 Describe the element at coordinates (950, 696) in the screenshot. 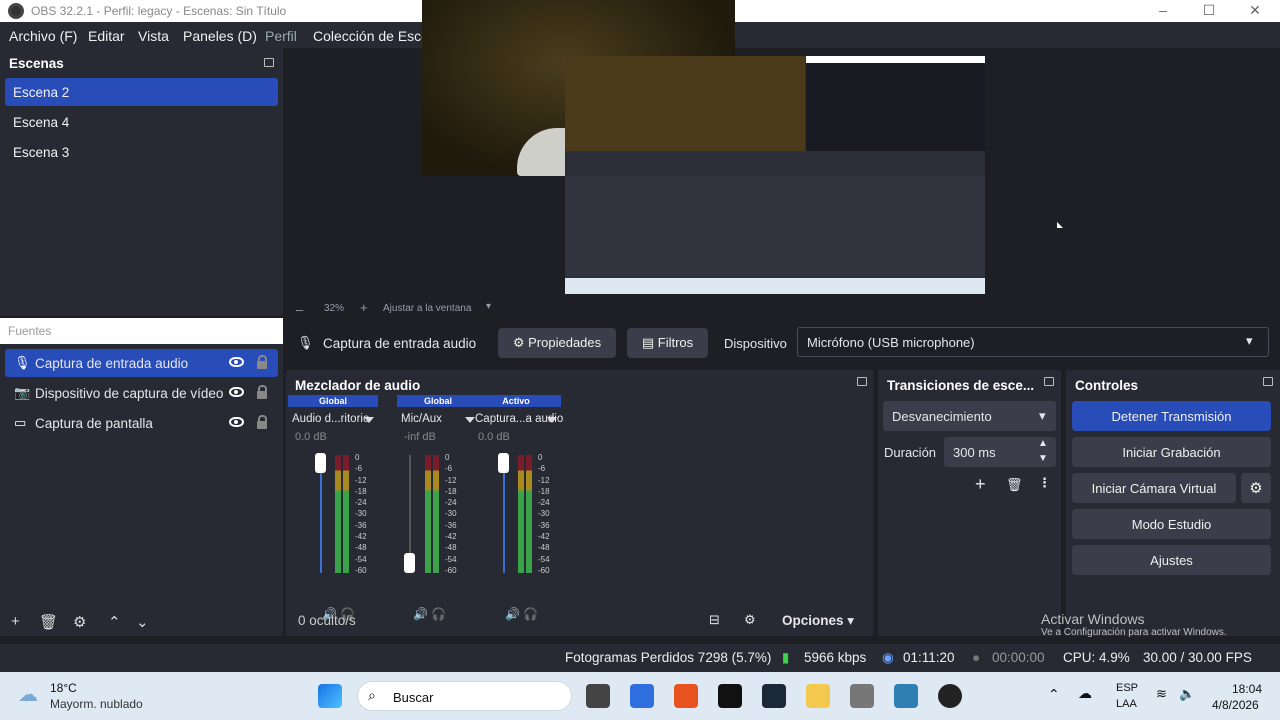

I see `obs-app-icon` at that location.